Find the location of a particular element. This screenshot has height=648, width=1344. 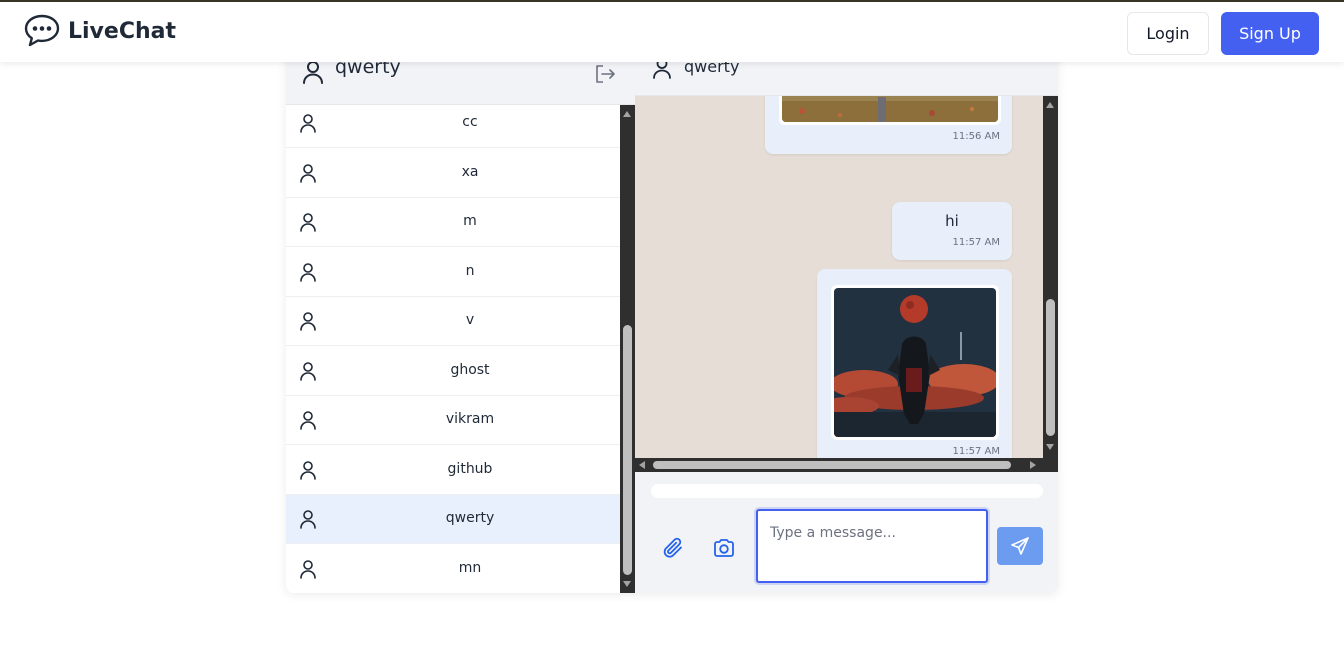

user-list-item: github is located at coordinates (453, 470).